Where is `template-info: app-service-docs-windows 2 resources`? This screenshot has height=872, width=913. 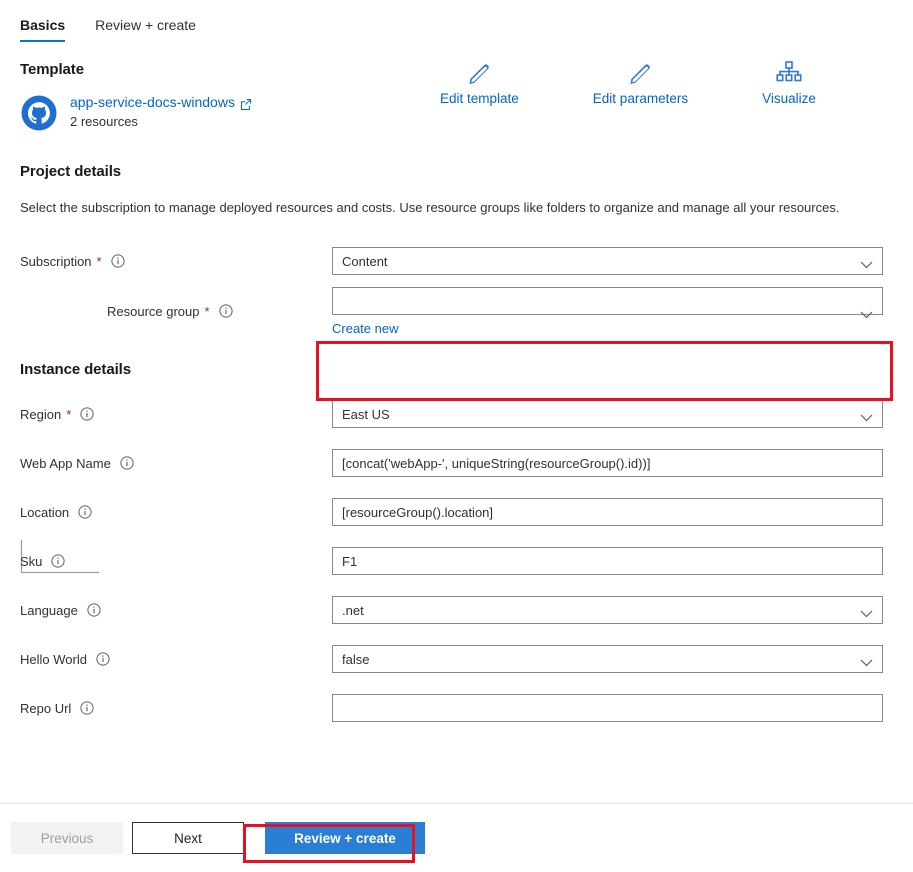 template-info: app-service-docs-windows 2 resources is located at coordinates (160, 110).